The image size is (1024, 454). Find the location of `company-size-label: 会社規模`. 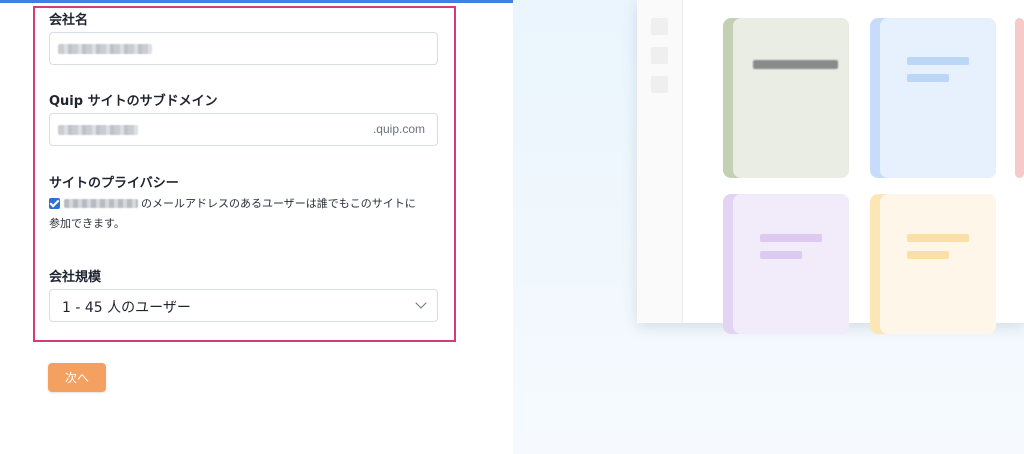

company-size-label: 会社規模 is located at coordinates (75, 277).